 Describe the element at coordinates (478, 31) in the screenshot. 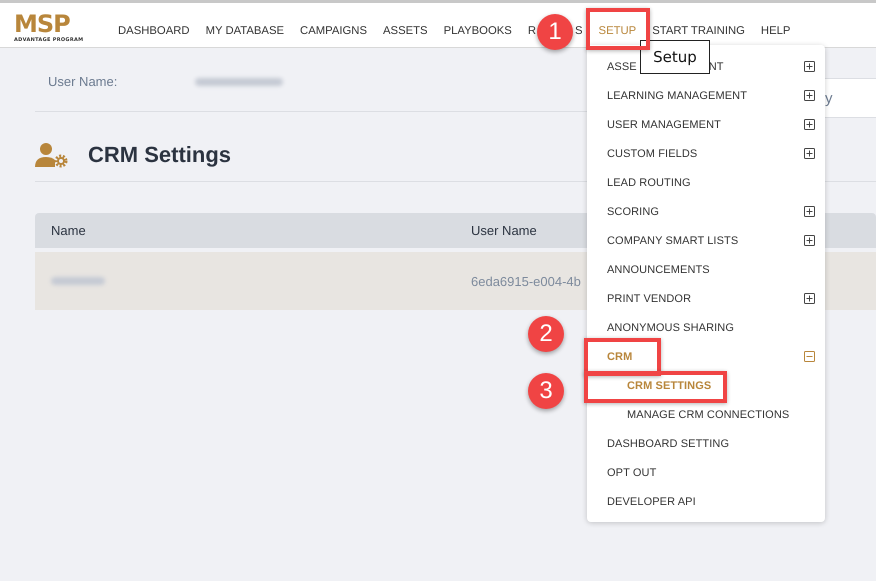

I see `nav-link: PLAYBOOKS` at that location.